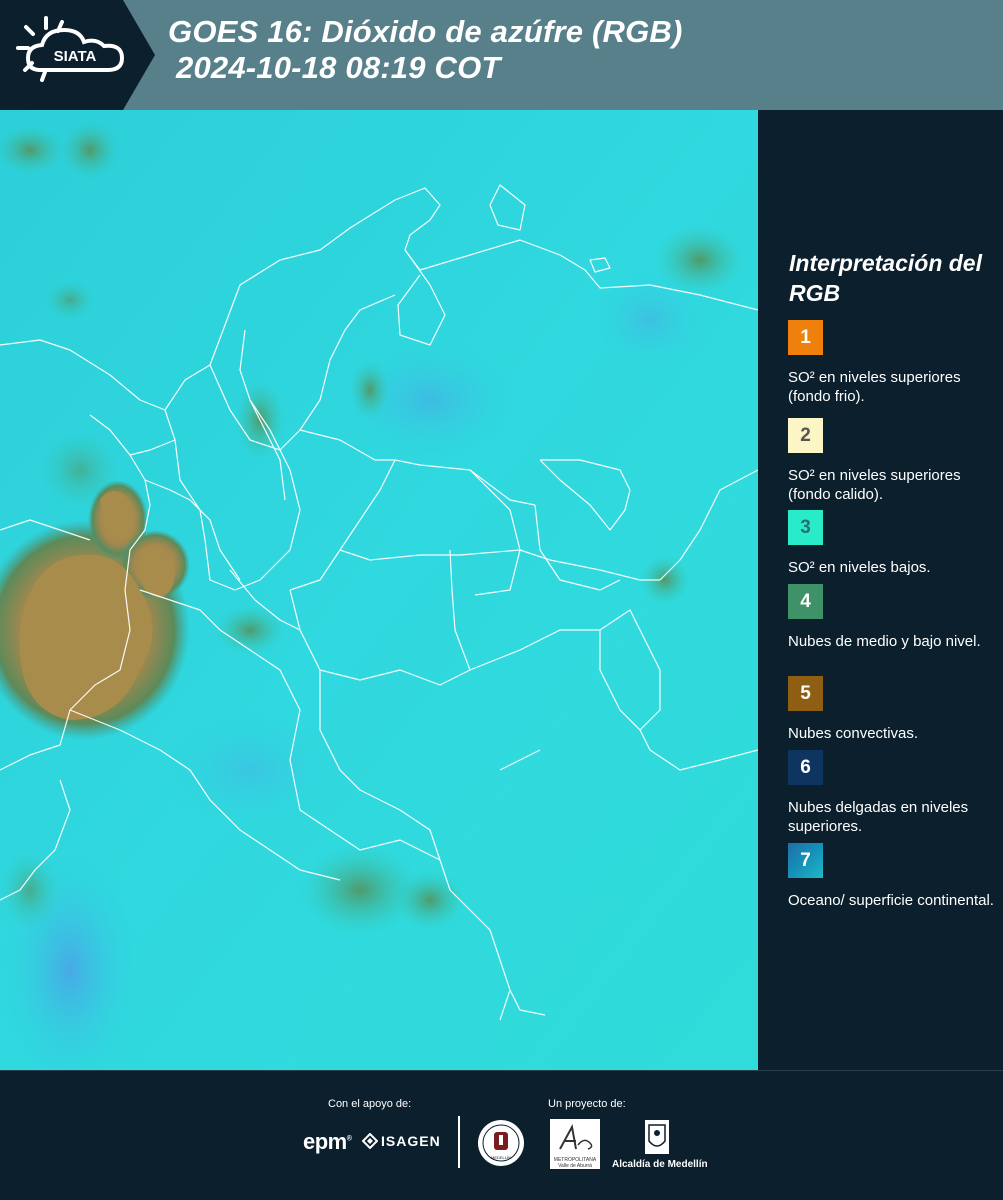 The image size is (1003, 1200). I want to click on legend-label-6: Nubes delgadas en niveles superiores., so click(878, 817).